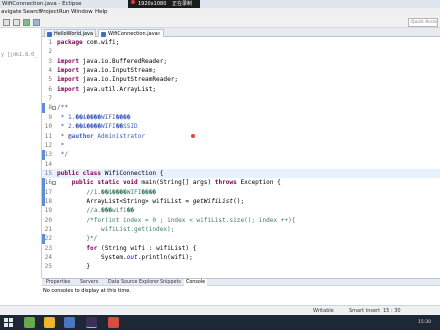 The width and height of the screenshot is (440, 330). What do you see at coordinates (121, 192) in the screenshot?
I see `code-text: //1.��ȡ����WIFI����` at bounding box center [121, 192].